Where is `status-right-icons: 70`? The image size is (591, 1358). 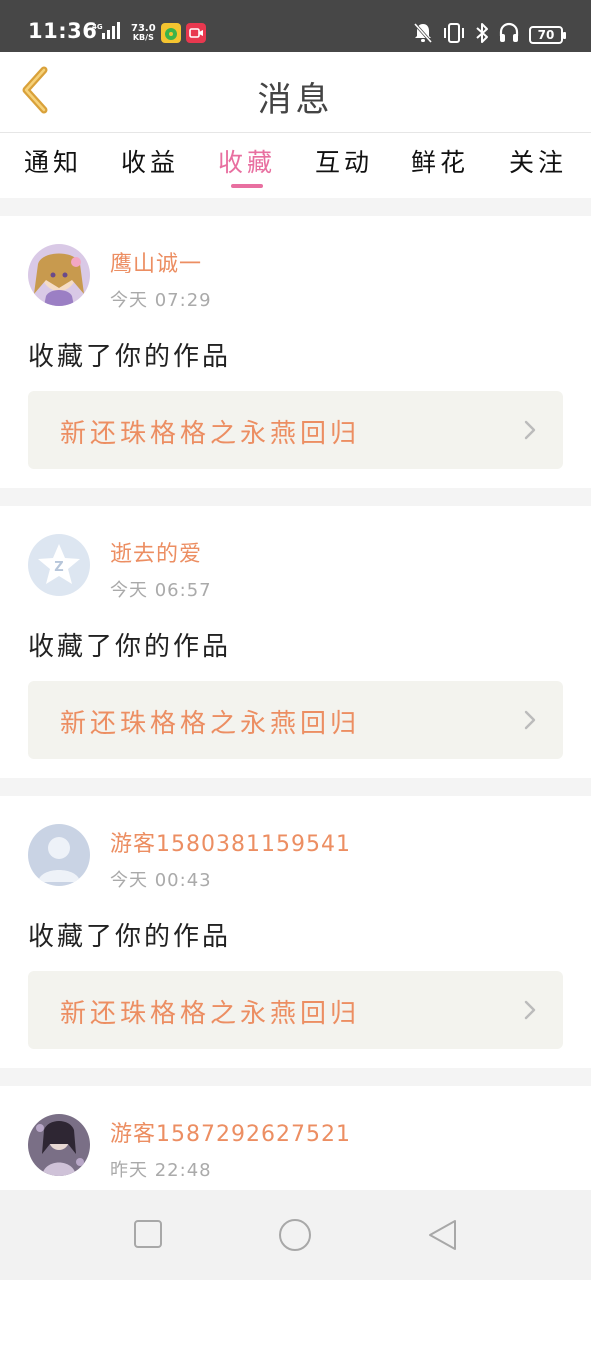
status-right-icons: 70 is located at coordinates (489, 35).